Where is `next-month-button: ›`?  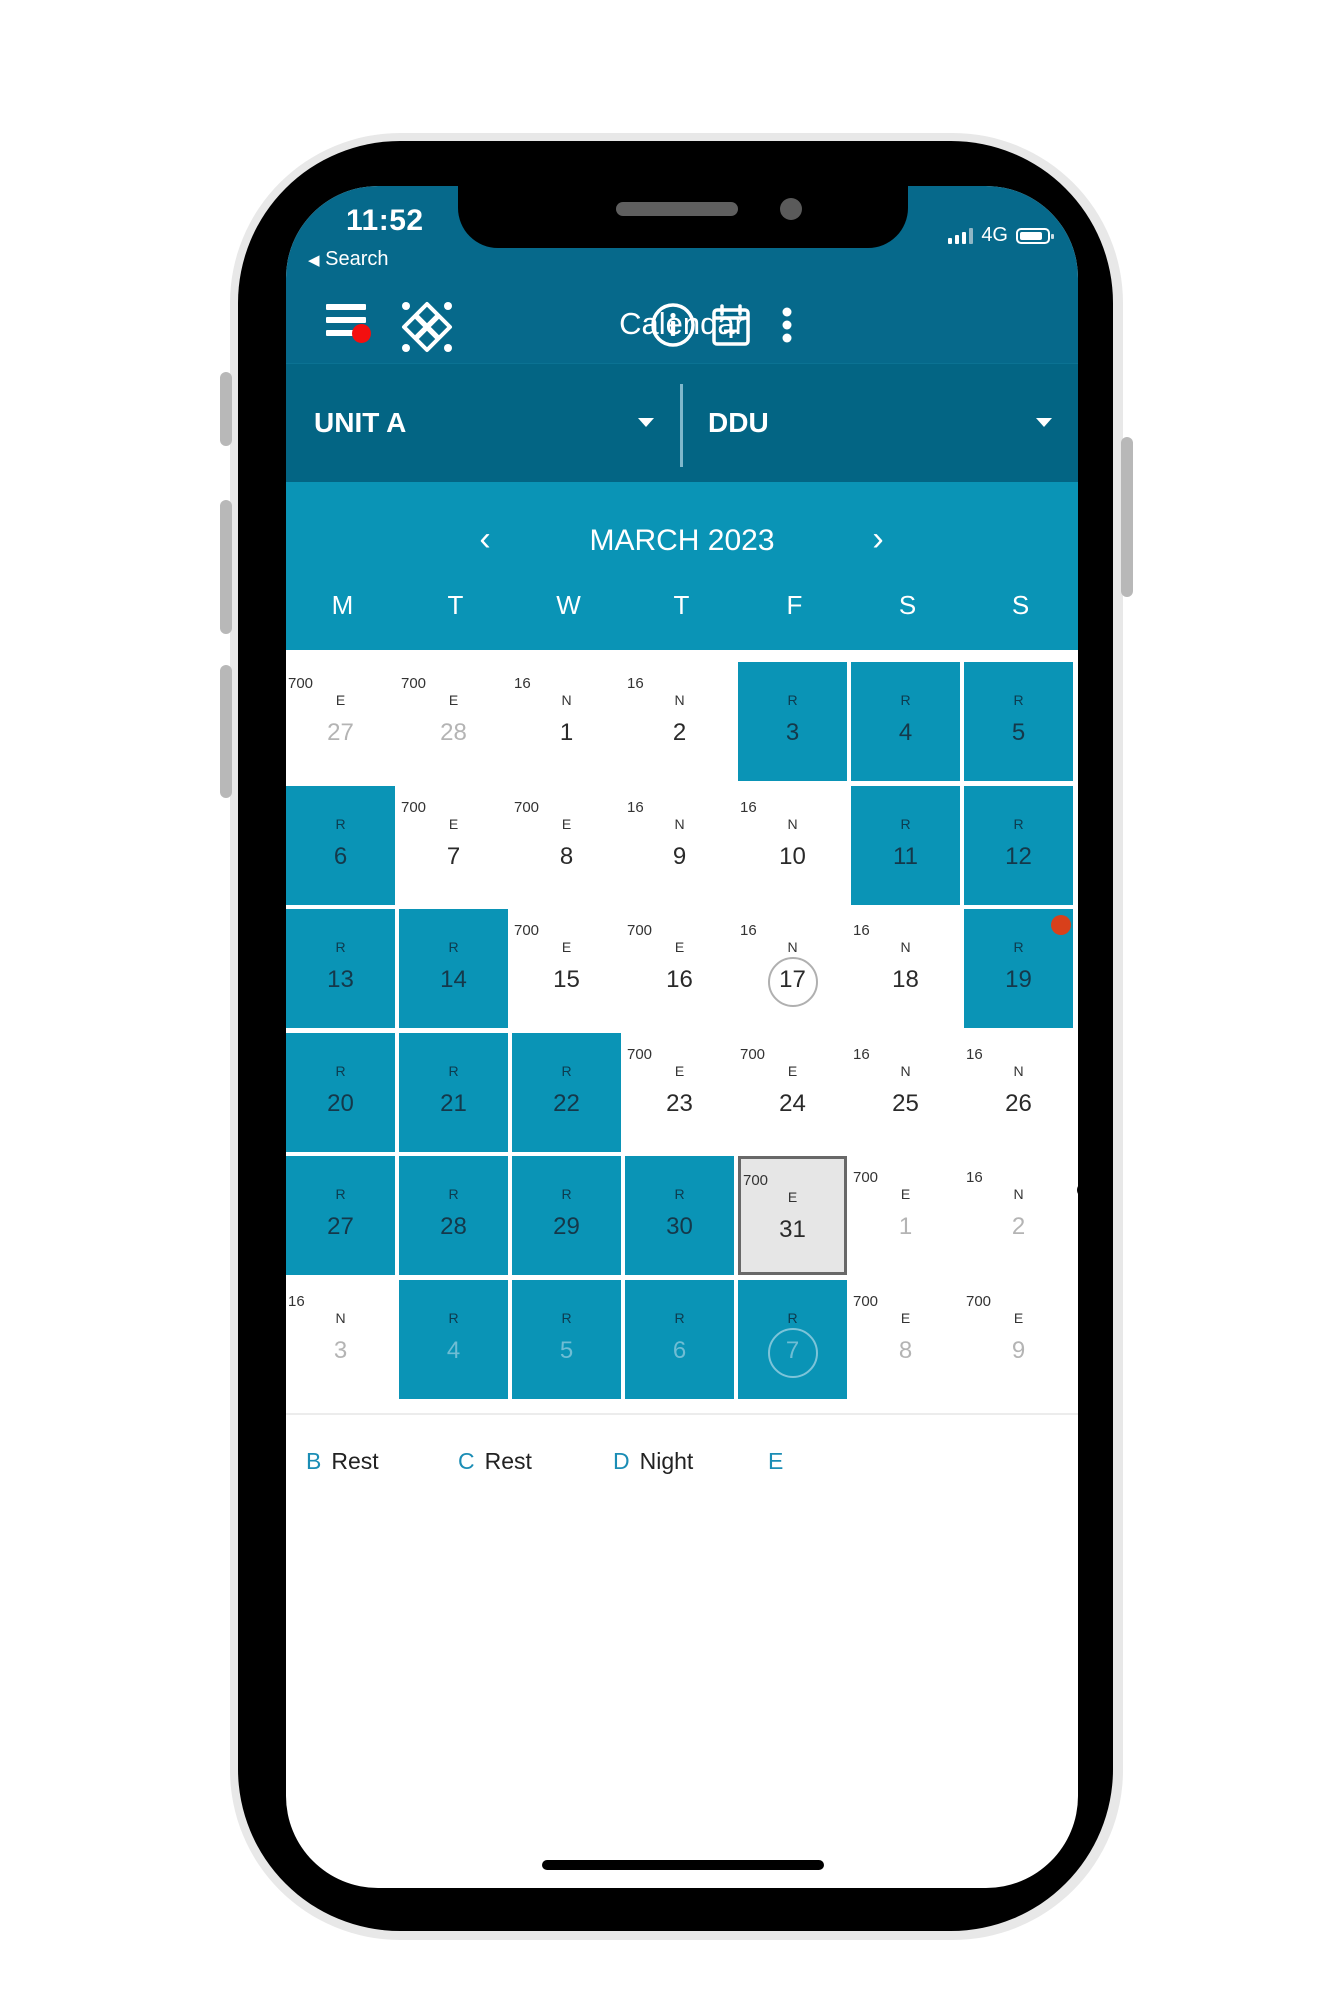
next-month-button: › is located at coordinates (878, 539).